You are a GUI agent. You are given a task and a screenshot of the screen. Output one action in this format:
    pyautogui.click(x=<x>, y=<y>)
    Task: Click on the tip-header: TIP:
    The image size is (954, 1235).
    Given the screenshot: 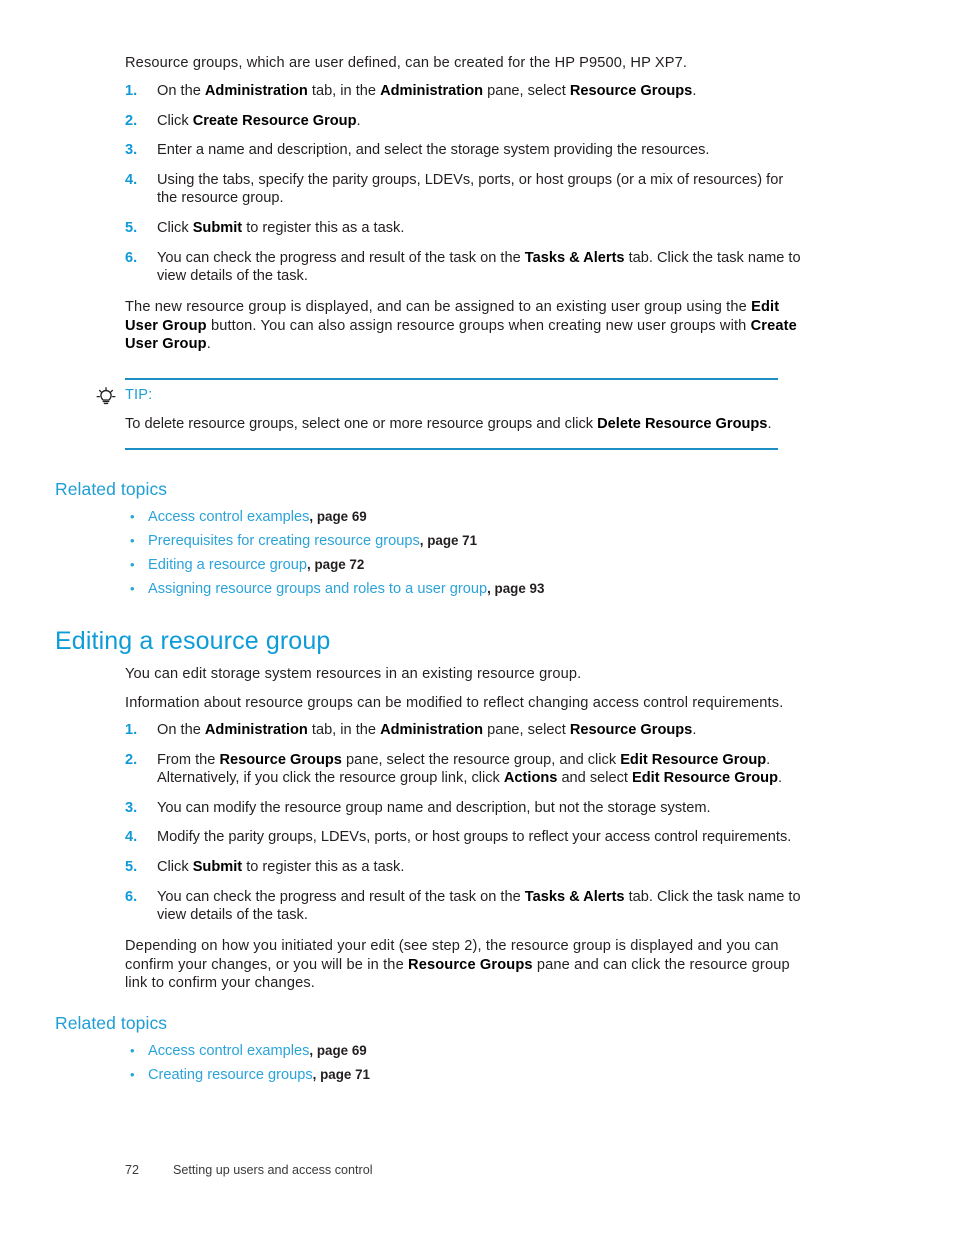 What is the action you would take?
    pyautogui.click(x=437, y=397)
    